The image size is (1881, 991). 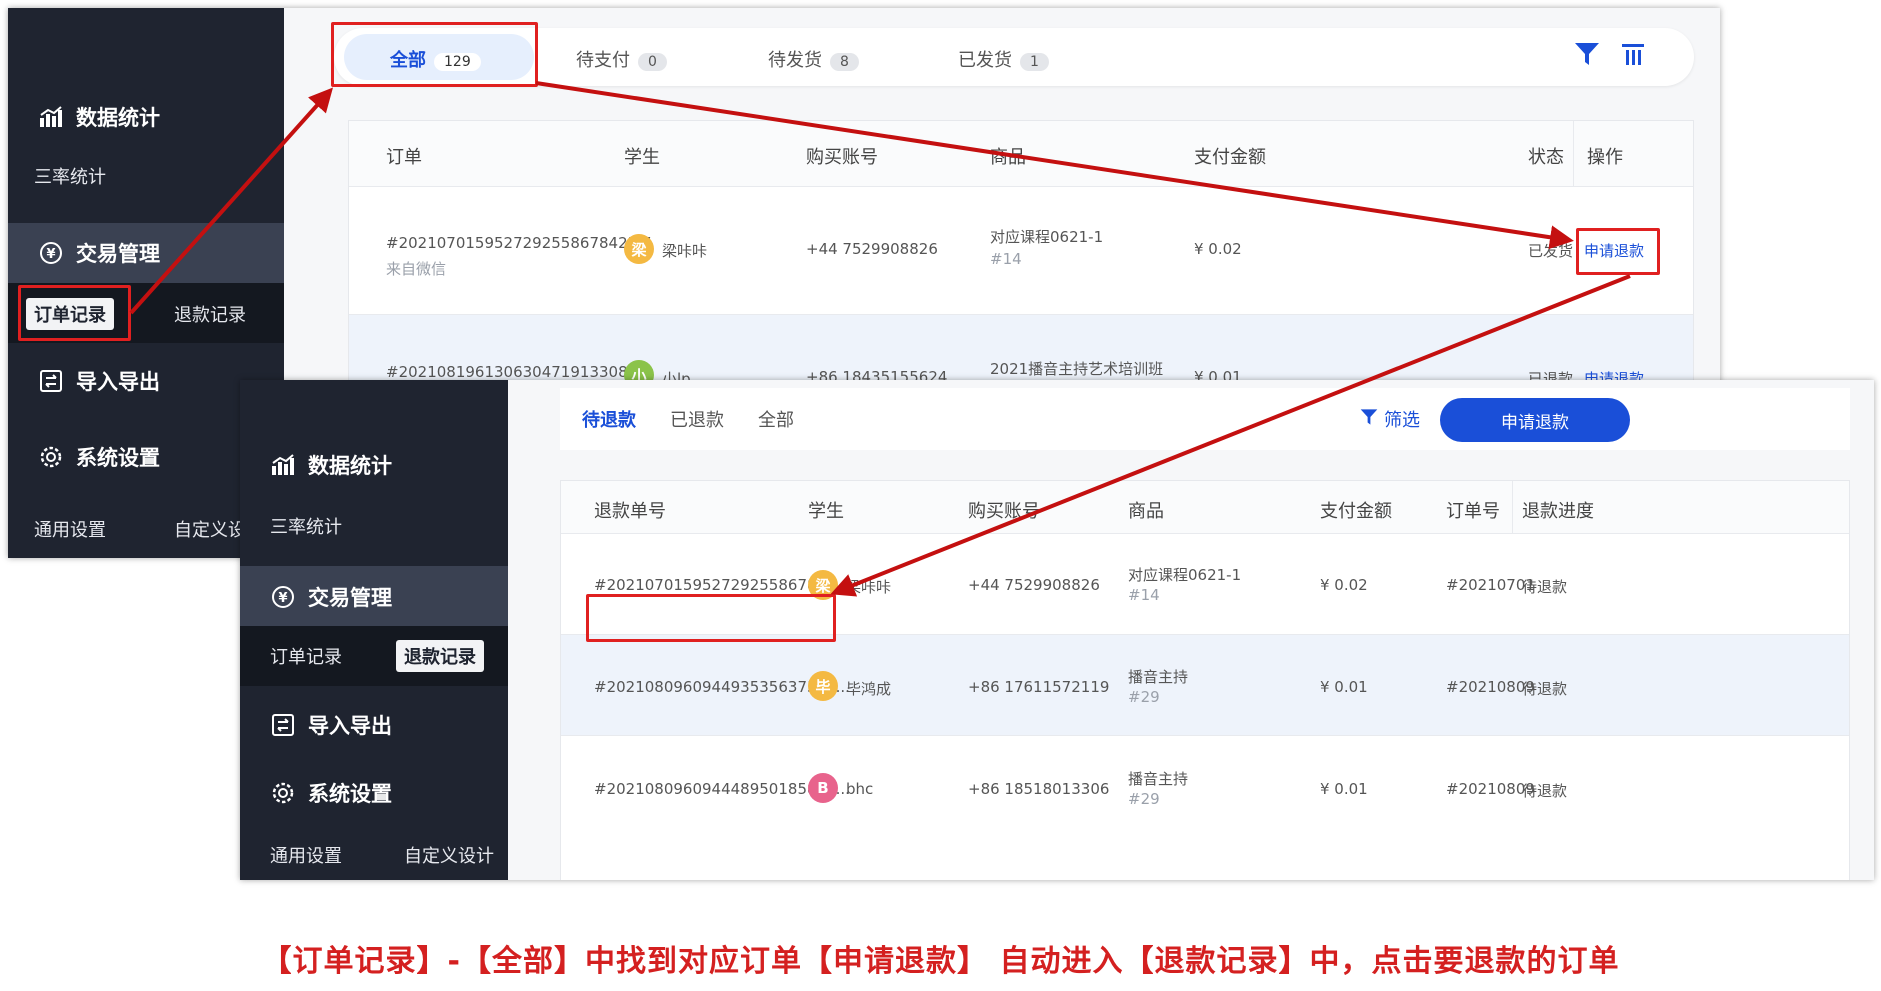 I want to click on arrow-orders-to-tab, so click(x=231, y=201).